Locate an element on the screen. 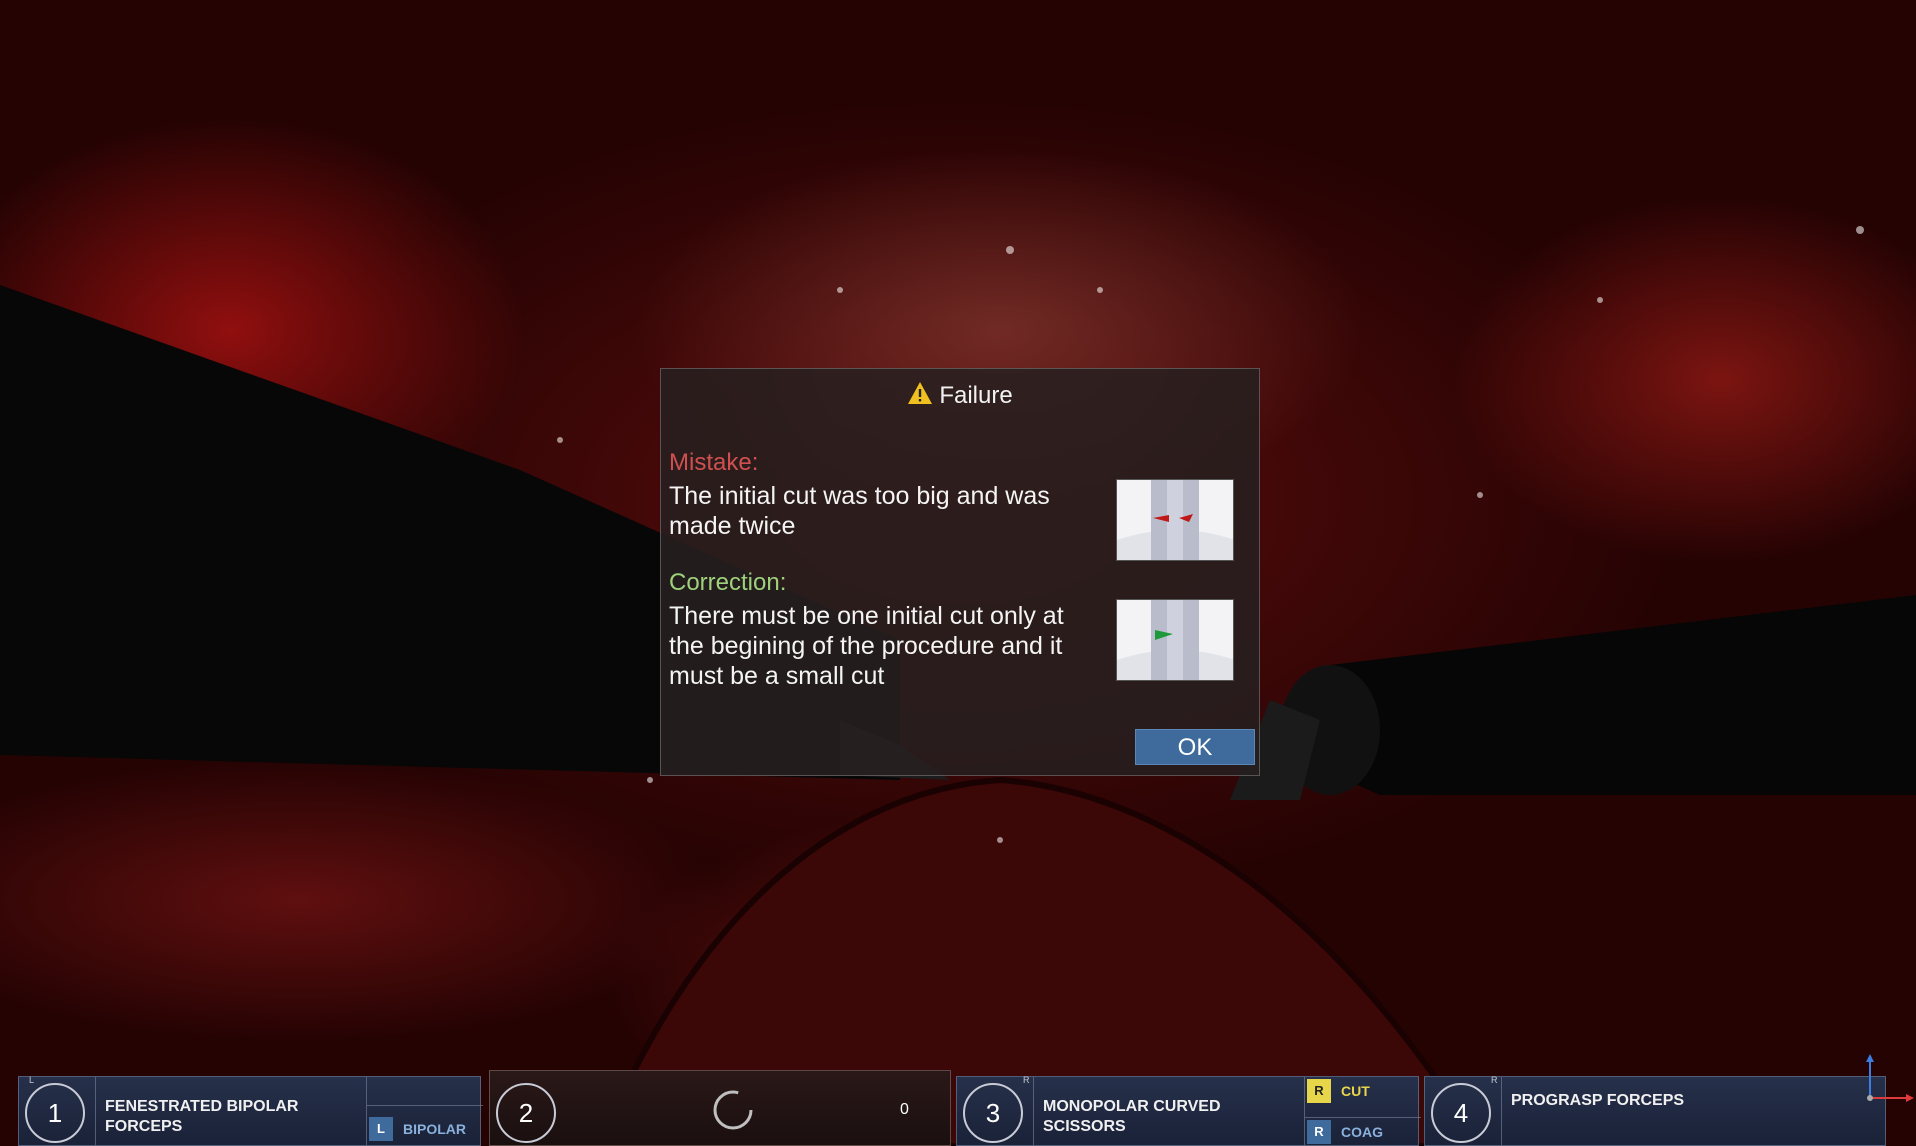 The width and height of the screenshot is (1916, 1146). dialog-title: Failure is located at coordinates (960, 396).